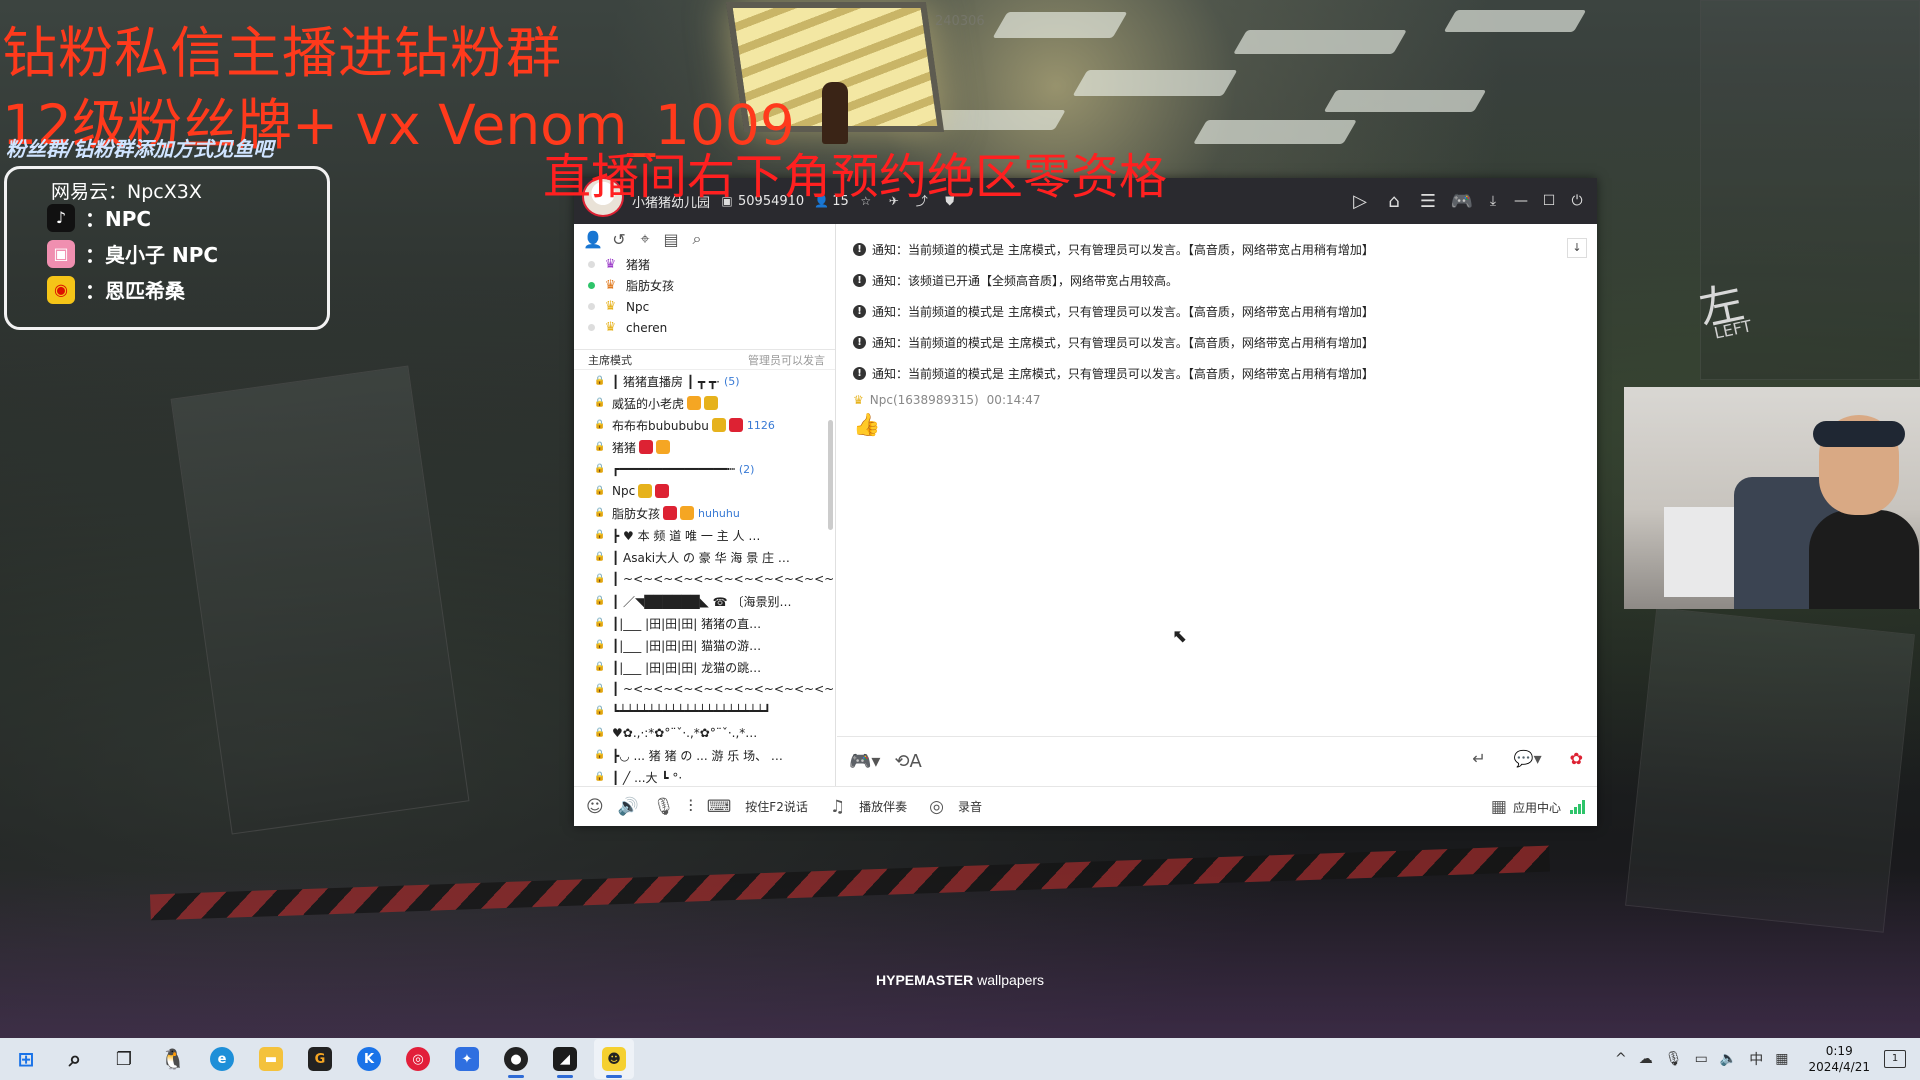  Describe the element at coordinates (786, 360) in the screenshot. I see `mode-hint: 管理员可以发言` at that location.